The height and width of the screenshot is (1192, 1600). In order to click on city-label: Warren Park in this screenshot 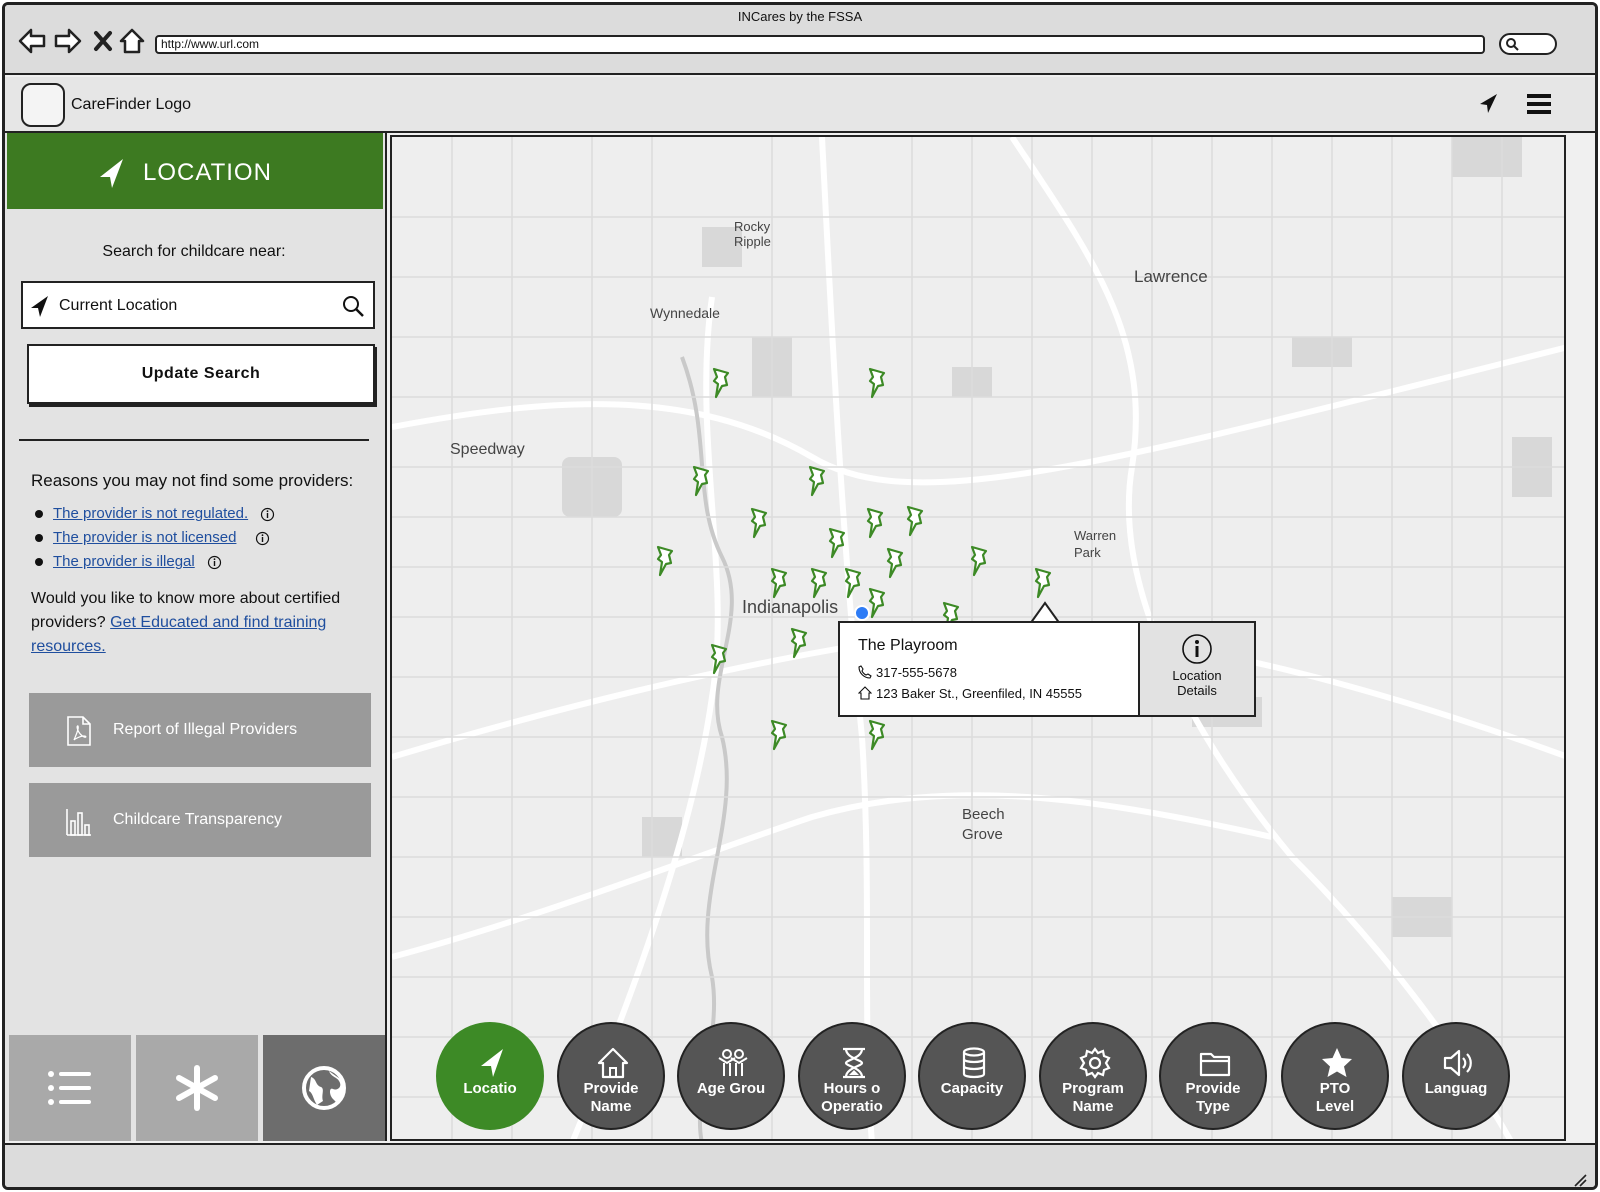, I will do `click(1095, 544)`.